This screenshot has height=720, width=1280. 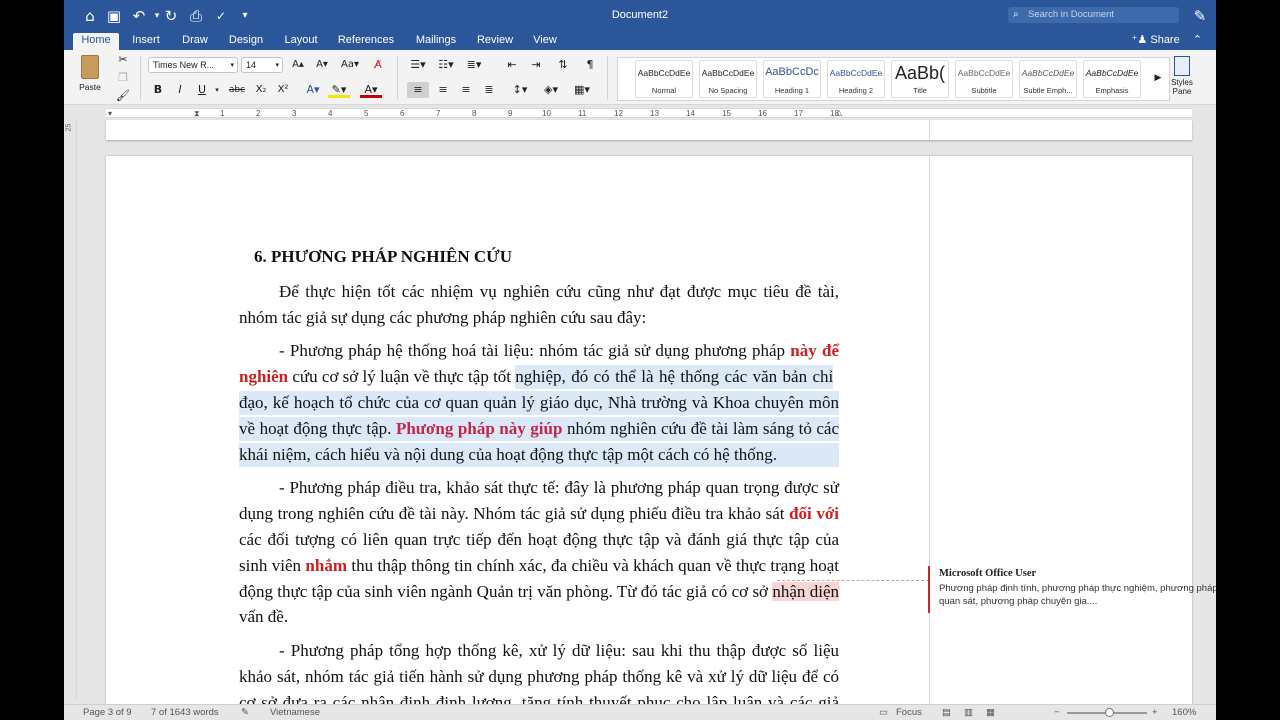 What do you see at coordinates (984, 79) in the screenshot?
I see `style-subtitle: AaBbCcDdEe Subtitle` at bounding box center [984, 79].